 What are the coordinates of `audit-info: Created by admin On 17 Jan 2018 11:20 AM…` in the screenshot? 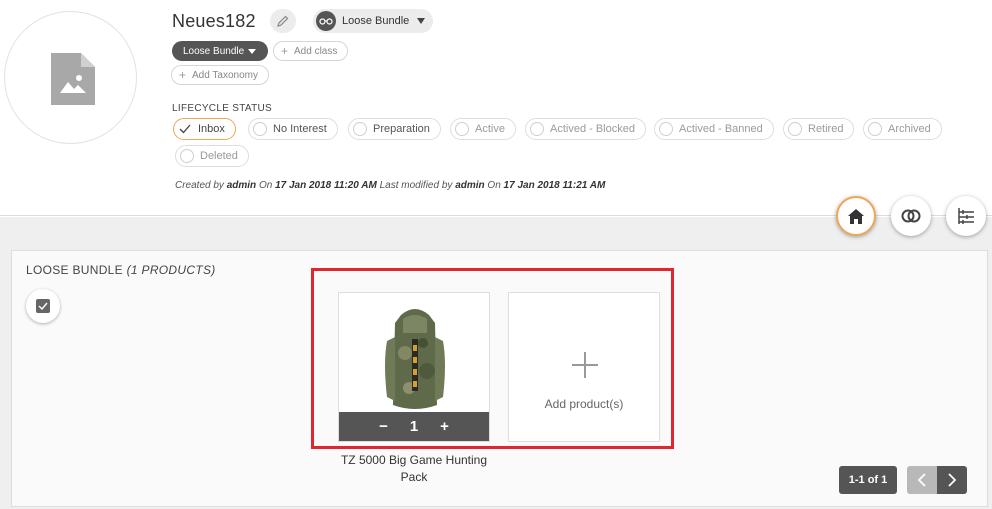 It's located at (390, 185).